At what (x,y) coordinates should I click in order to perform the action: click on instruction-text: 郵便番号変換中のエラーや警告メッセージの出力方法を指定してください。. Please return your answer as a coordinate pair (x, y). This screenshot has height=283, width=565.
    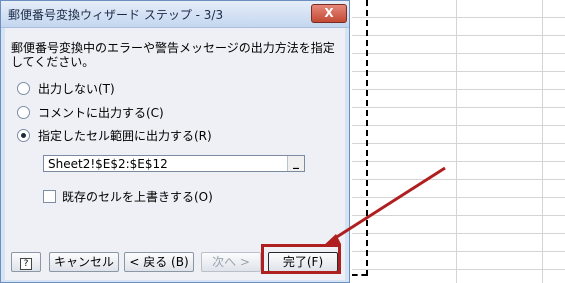
    Looking at the image, I should click on (173, 55).